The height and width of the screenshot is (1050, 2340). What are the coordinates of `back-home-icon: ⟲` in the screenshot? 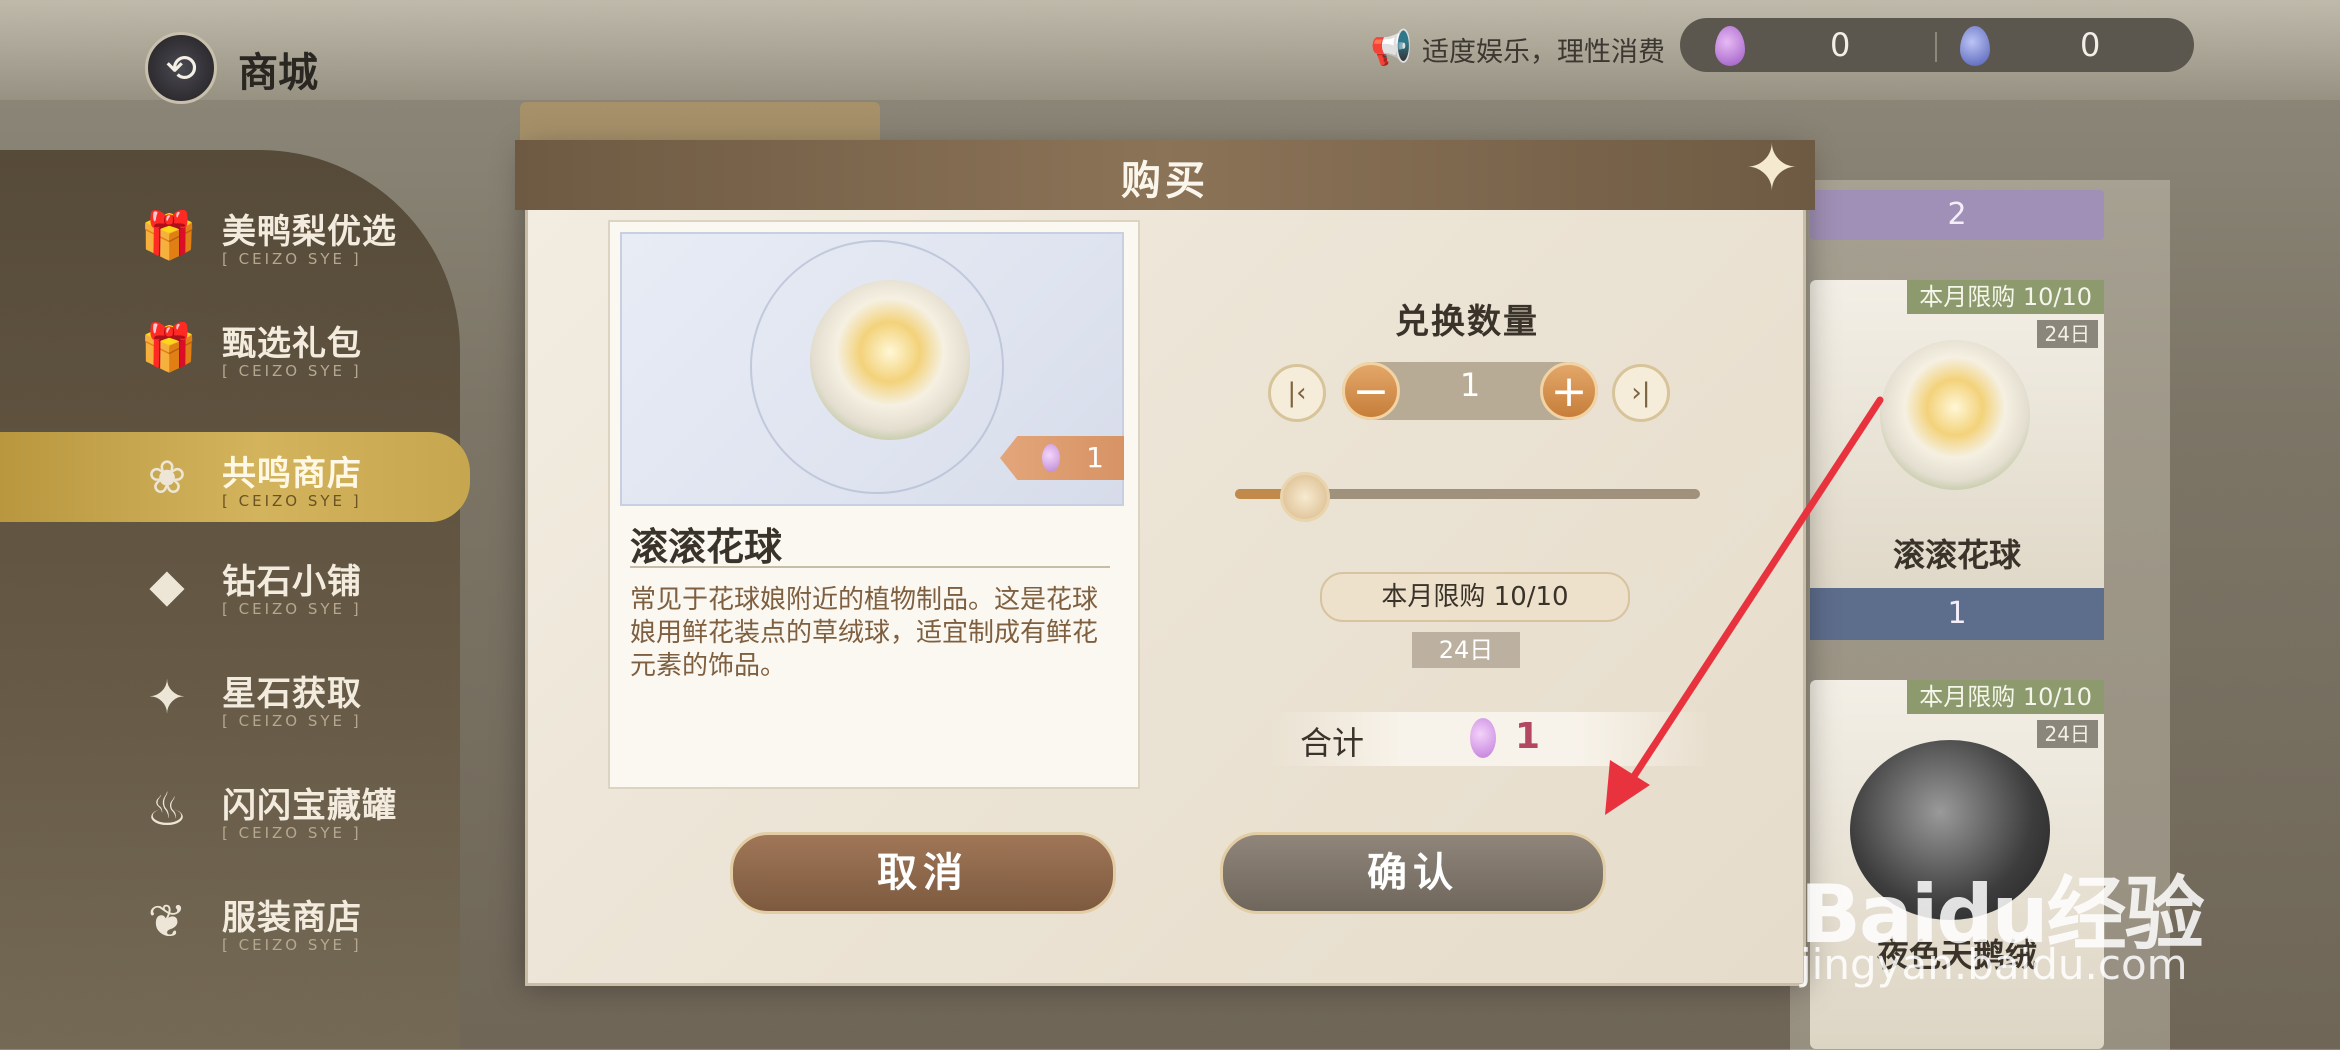 It's located at (181, 68).